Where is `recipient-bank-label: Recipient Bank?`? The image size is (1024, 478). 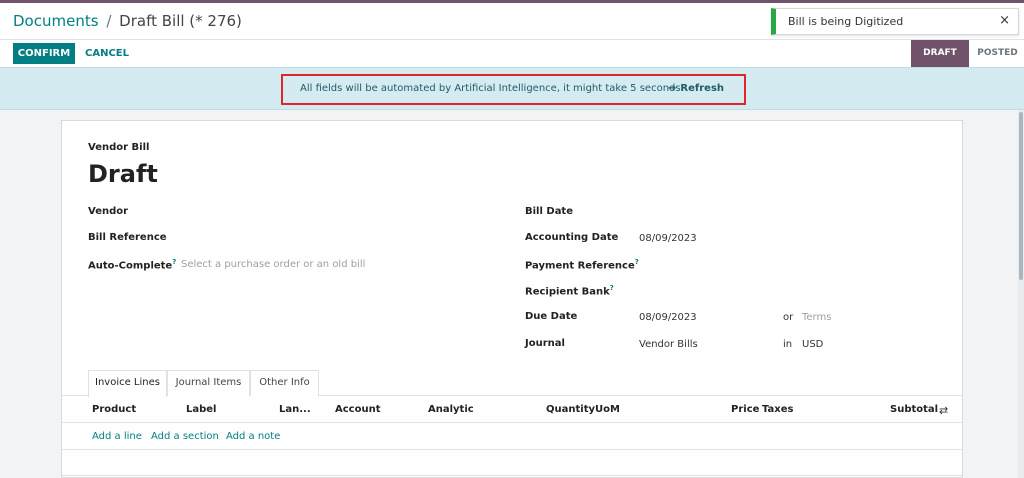
recipient-bank-label: Recipient Bank? is located at coordinates (569, 291).